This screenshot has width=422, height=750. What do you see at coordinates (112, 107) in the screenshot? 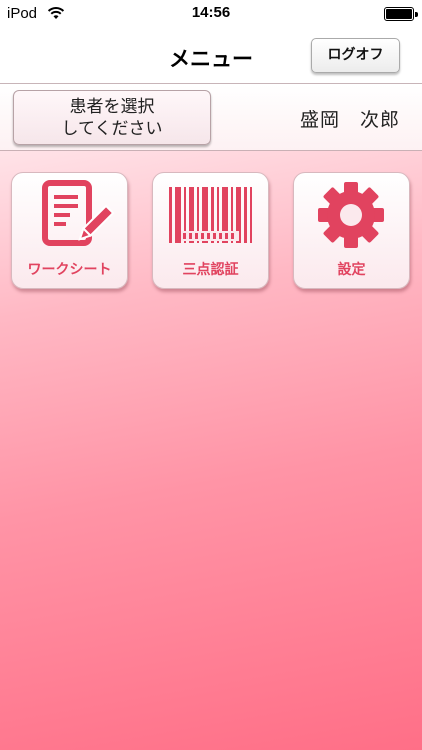
I see `select-patient-label-line1: 患者を選択` at bounding box center [112, 107].